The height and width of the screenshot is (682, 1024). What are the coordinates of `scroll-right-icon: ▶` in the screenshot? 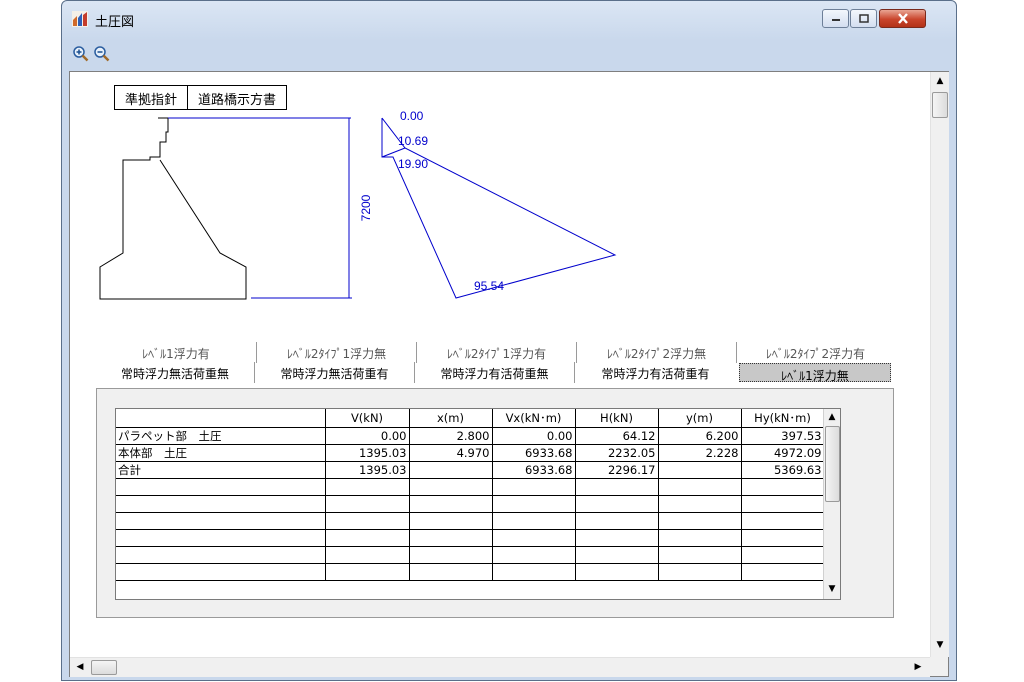 It's located at (918, 667).